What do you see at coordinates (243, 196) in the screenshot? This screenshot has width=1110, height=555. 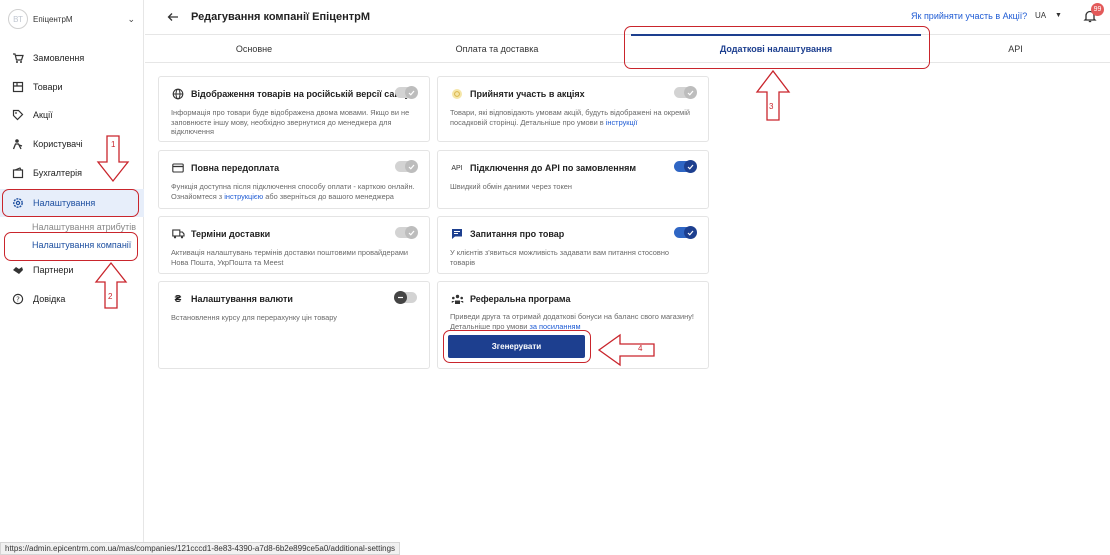 I see `instruction-link: інструкцією` at bounding box center [243, 196].